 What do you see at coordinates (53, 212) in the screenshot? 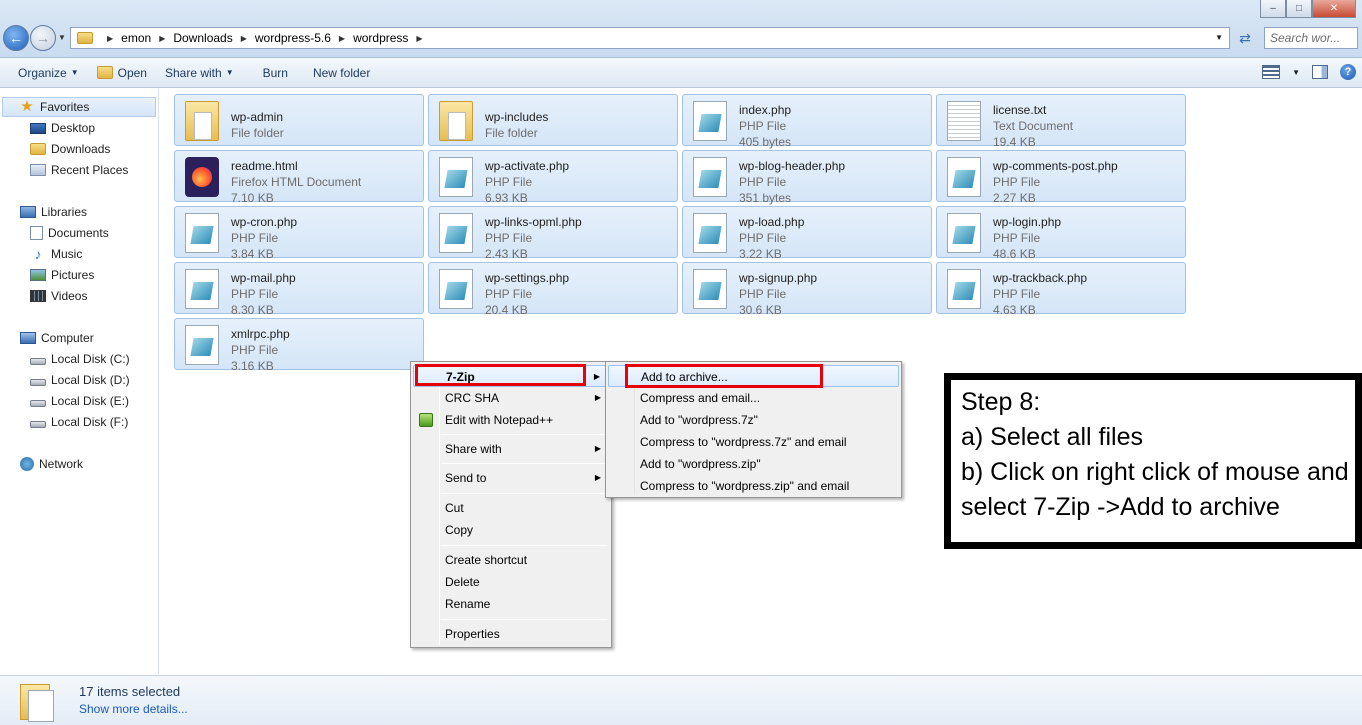
I see `sidebar-item-libraries: Libraries` at bounding box center [53, 212].